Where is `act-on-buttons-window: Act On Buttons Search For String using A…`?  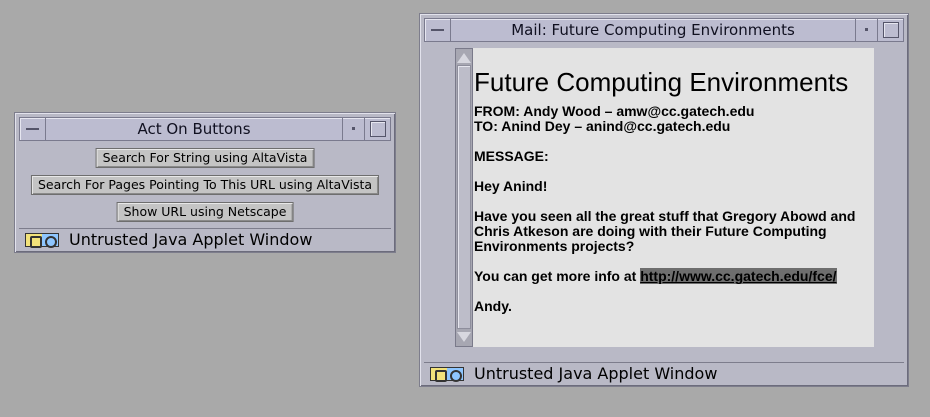 act-on-buttons-window: Act On Buttons Search For String using A… is located at coordinates (205, 182).